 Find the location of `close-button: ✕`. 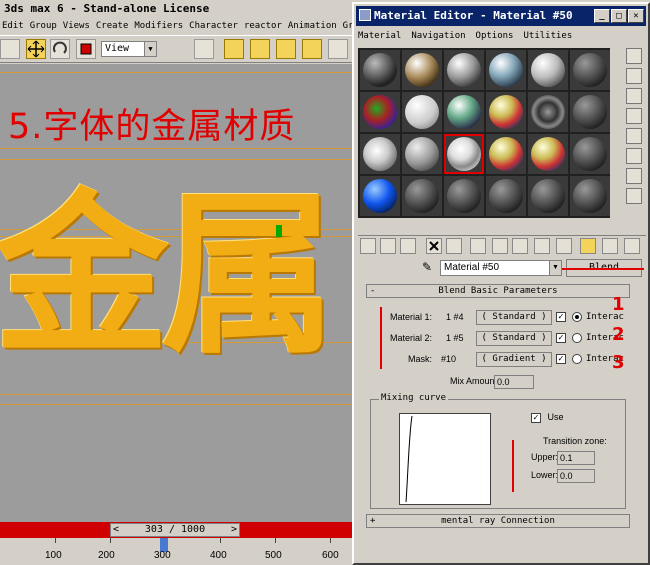

close-button: ✕ is located at coordinates (636, 16).